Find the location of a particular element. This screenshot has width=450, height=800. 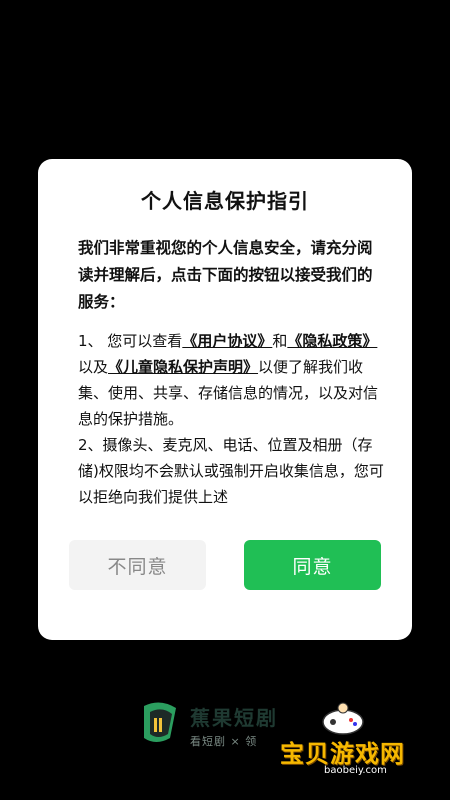

dialog-title: 个人信息保护指引 is located at coordinates (225, 201).